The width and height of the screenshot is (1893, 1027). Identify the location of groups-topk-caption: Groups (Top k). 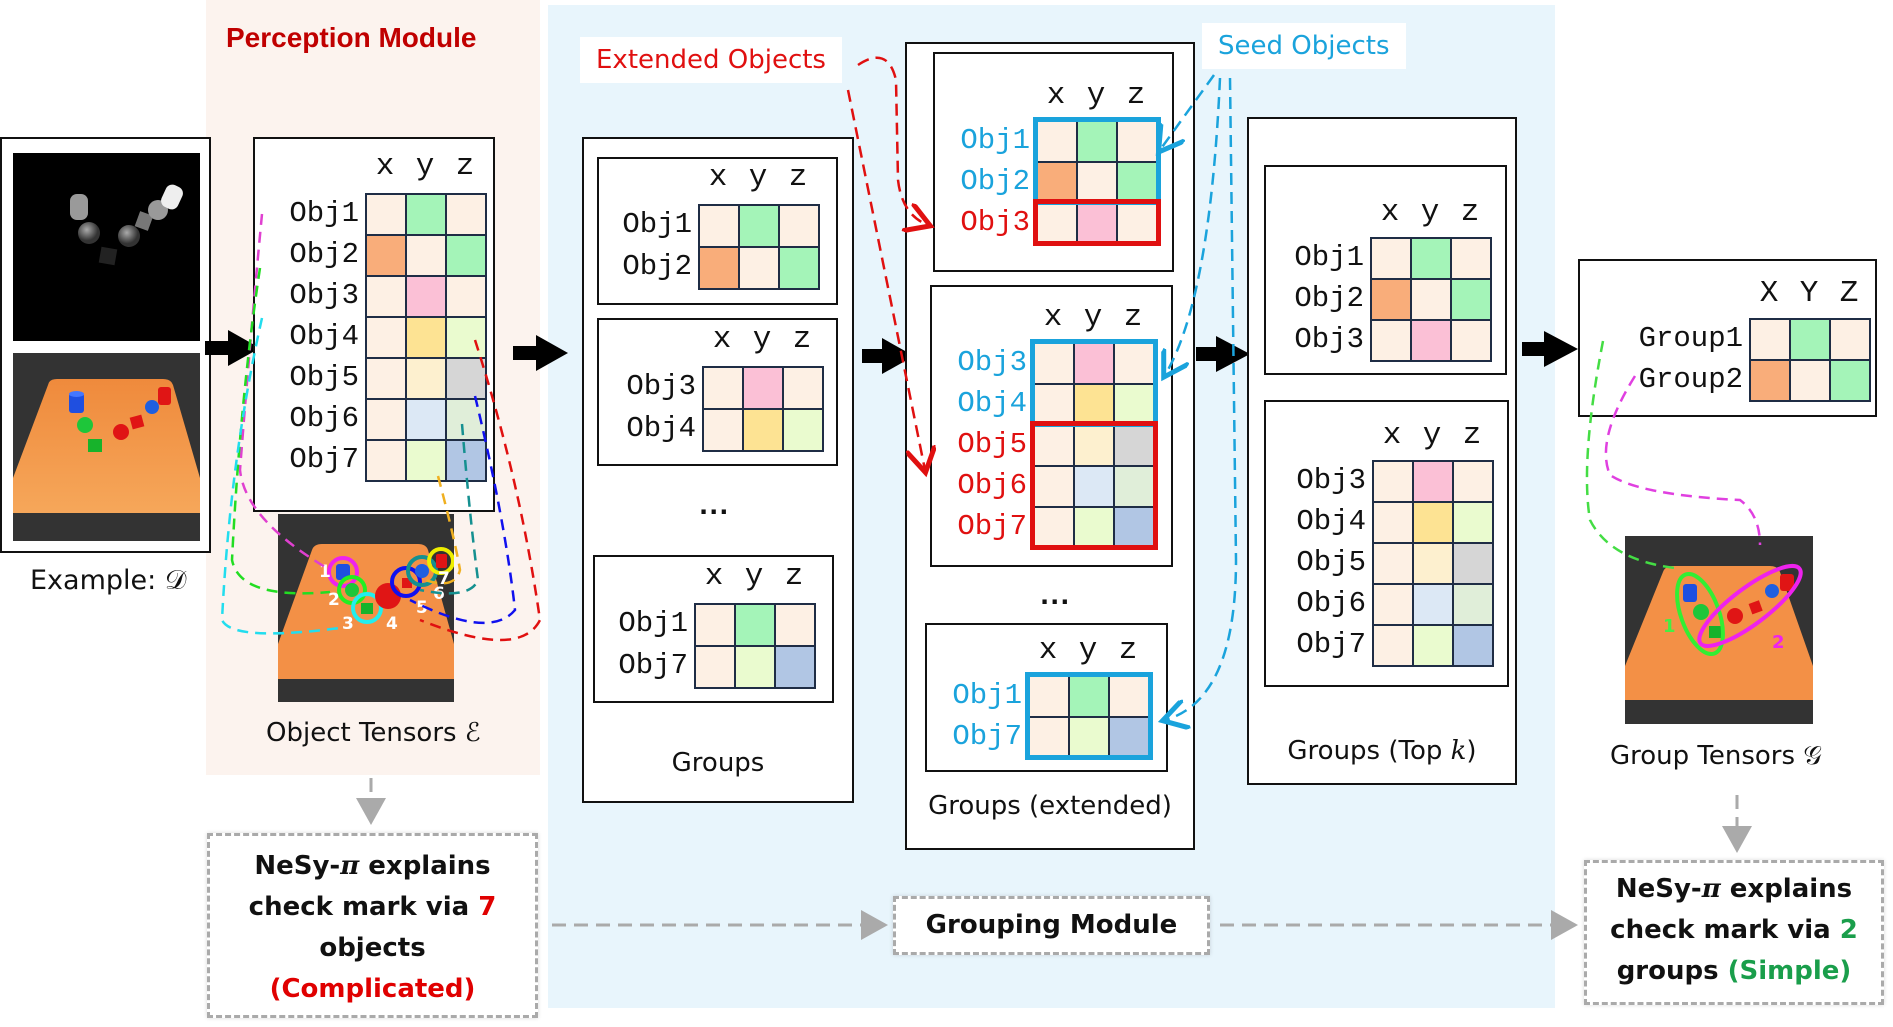
(1382, 751).